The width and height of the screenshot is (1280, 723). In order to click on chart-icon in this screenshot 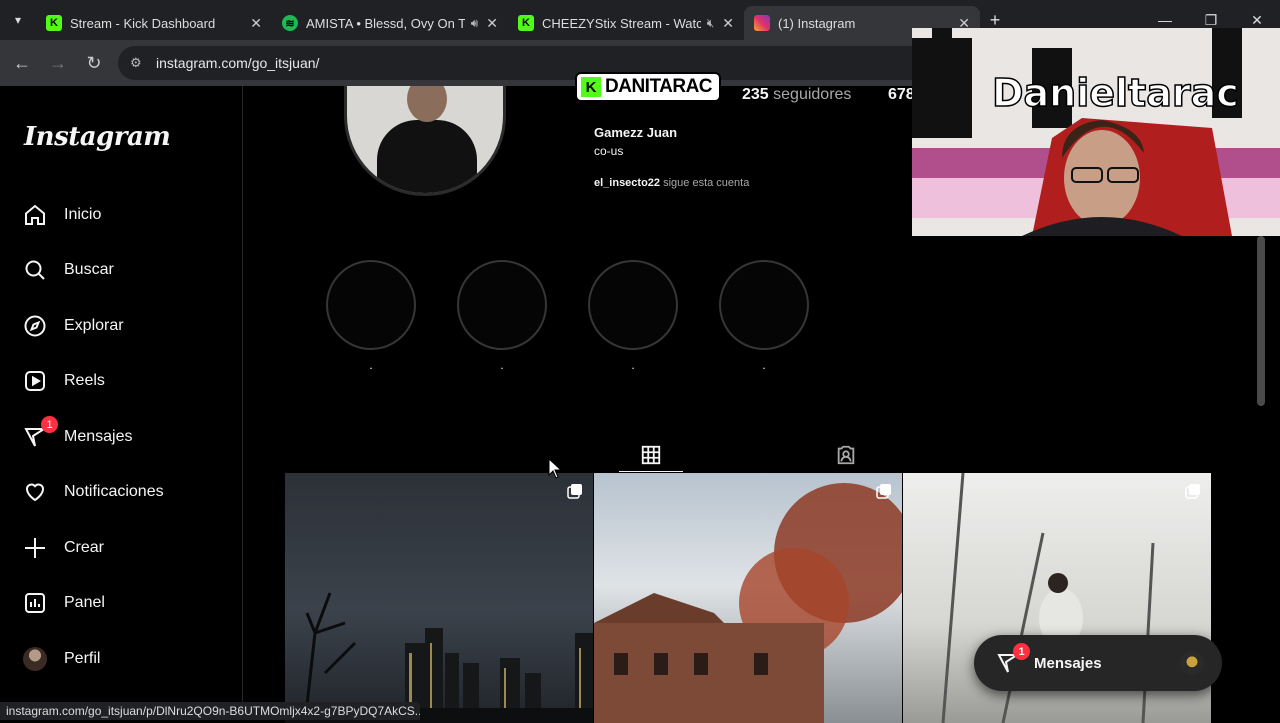, I will do `click(35, 603)`.